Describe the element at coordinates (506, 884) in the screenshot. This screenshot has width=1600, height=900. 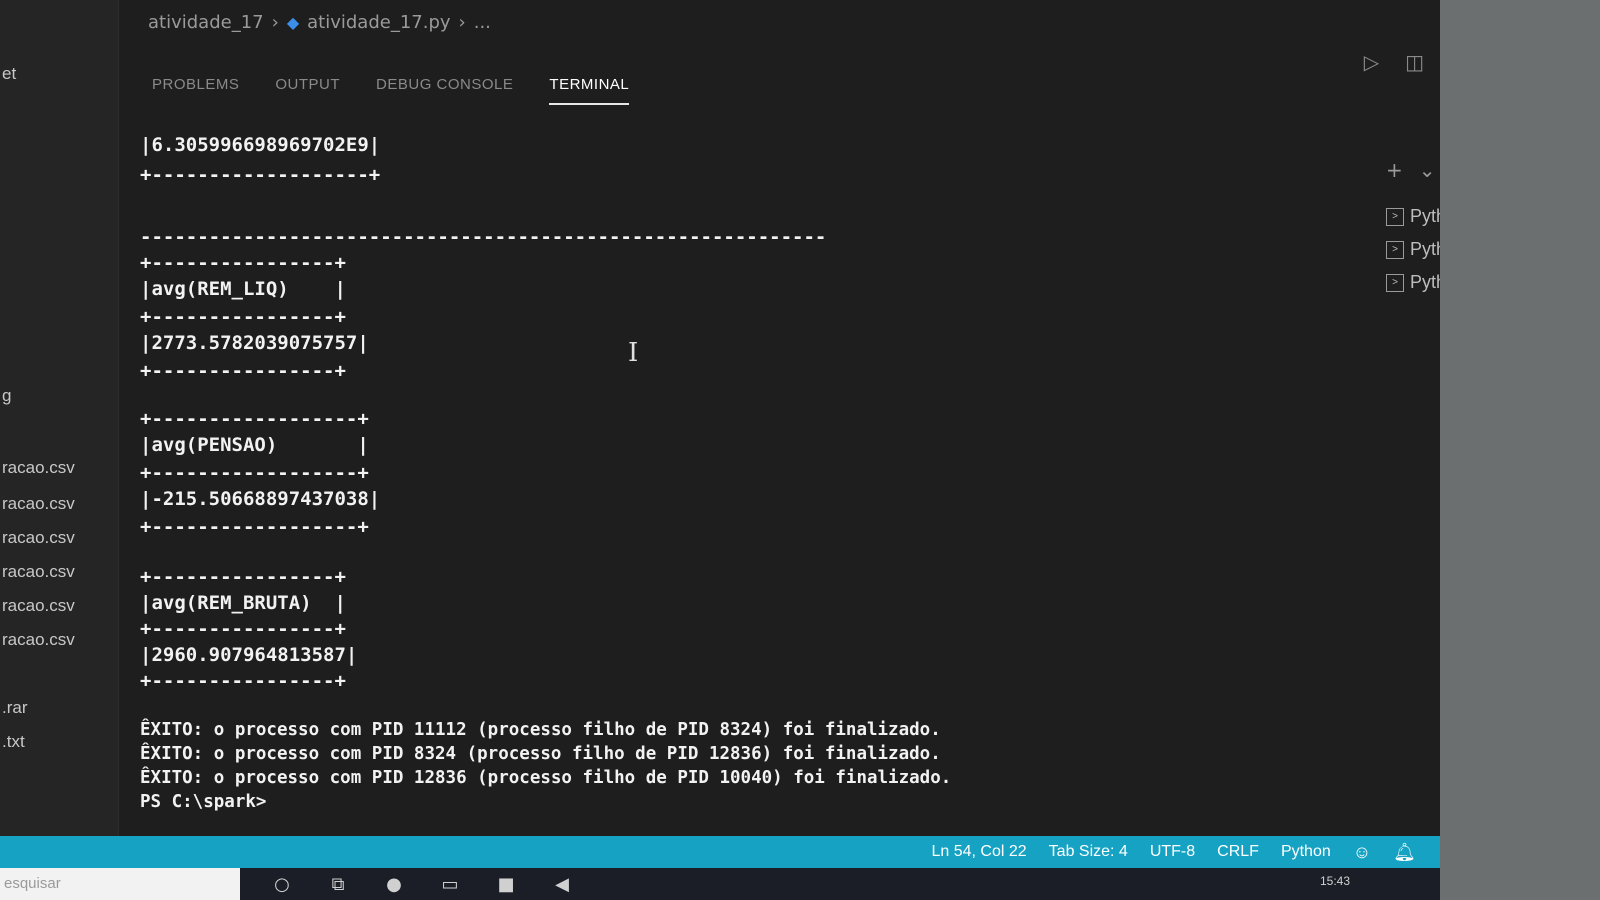
I see `app-icon: ■` at that location.